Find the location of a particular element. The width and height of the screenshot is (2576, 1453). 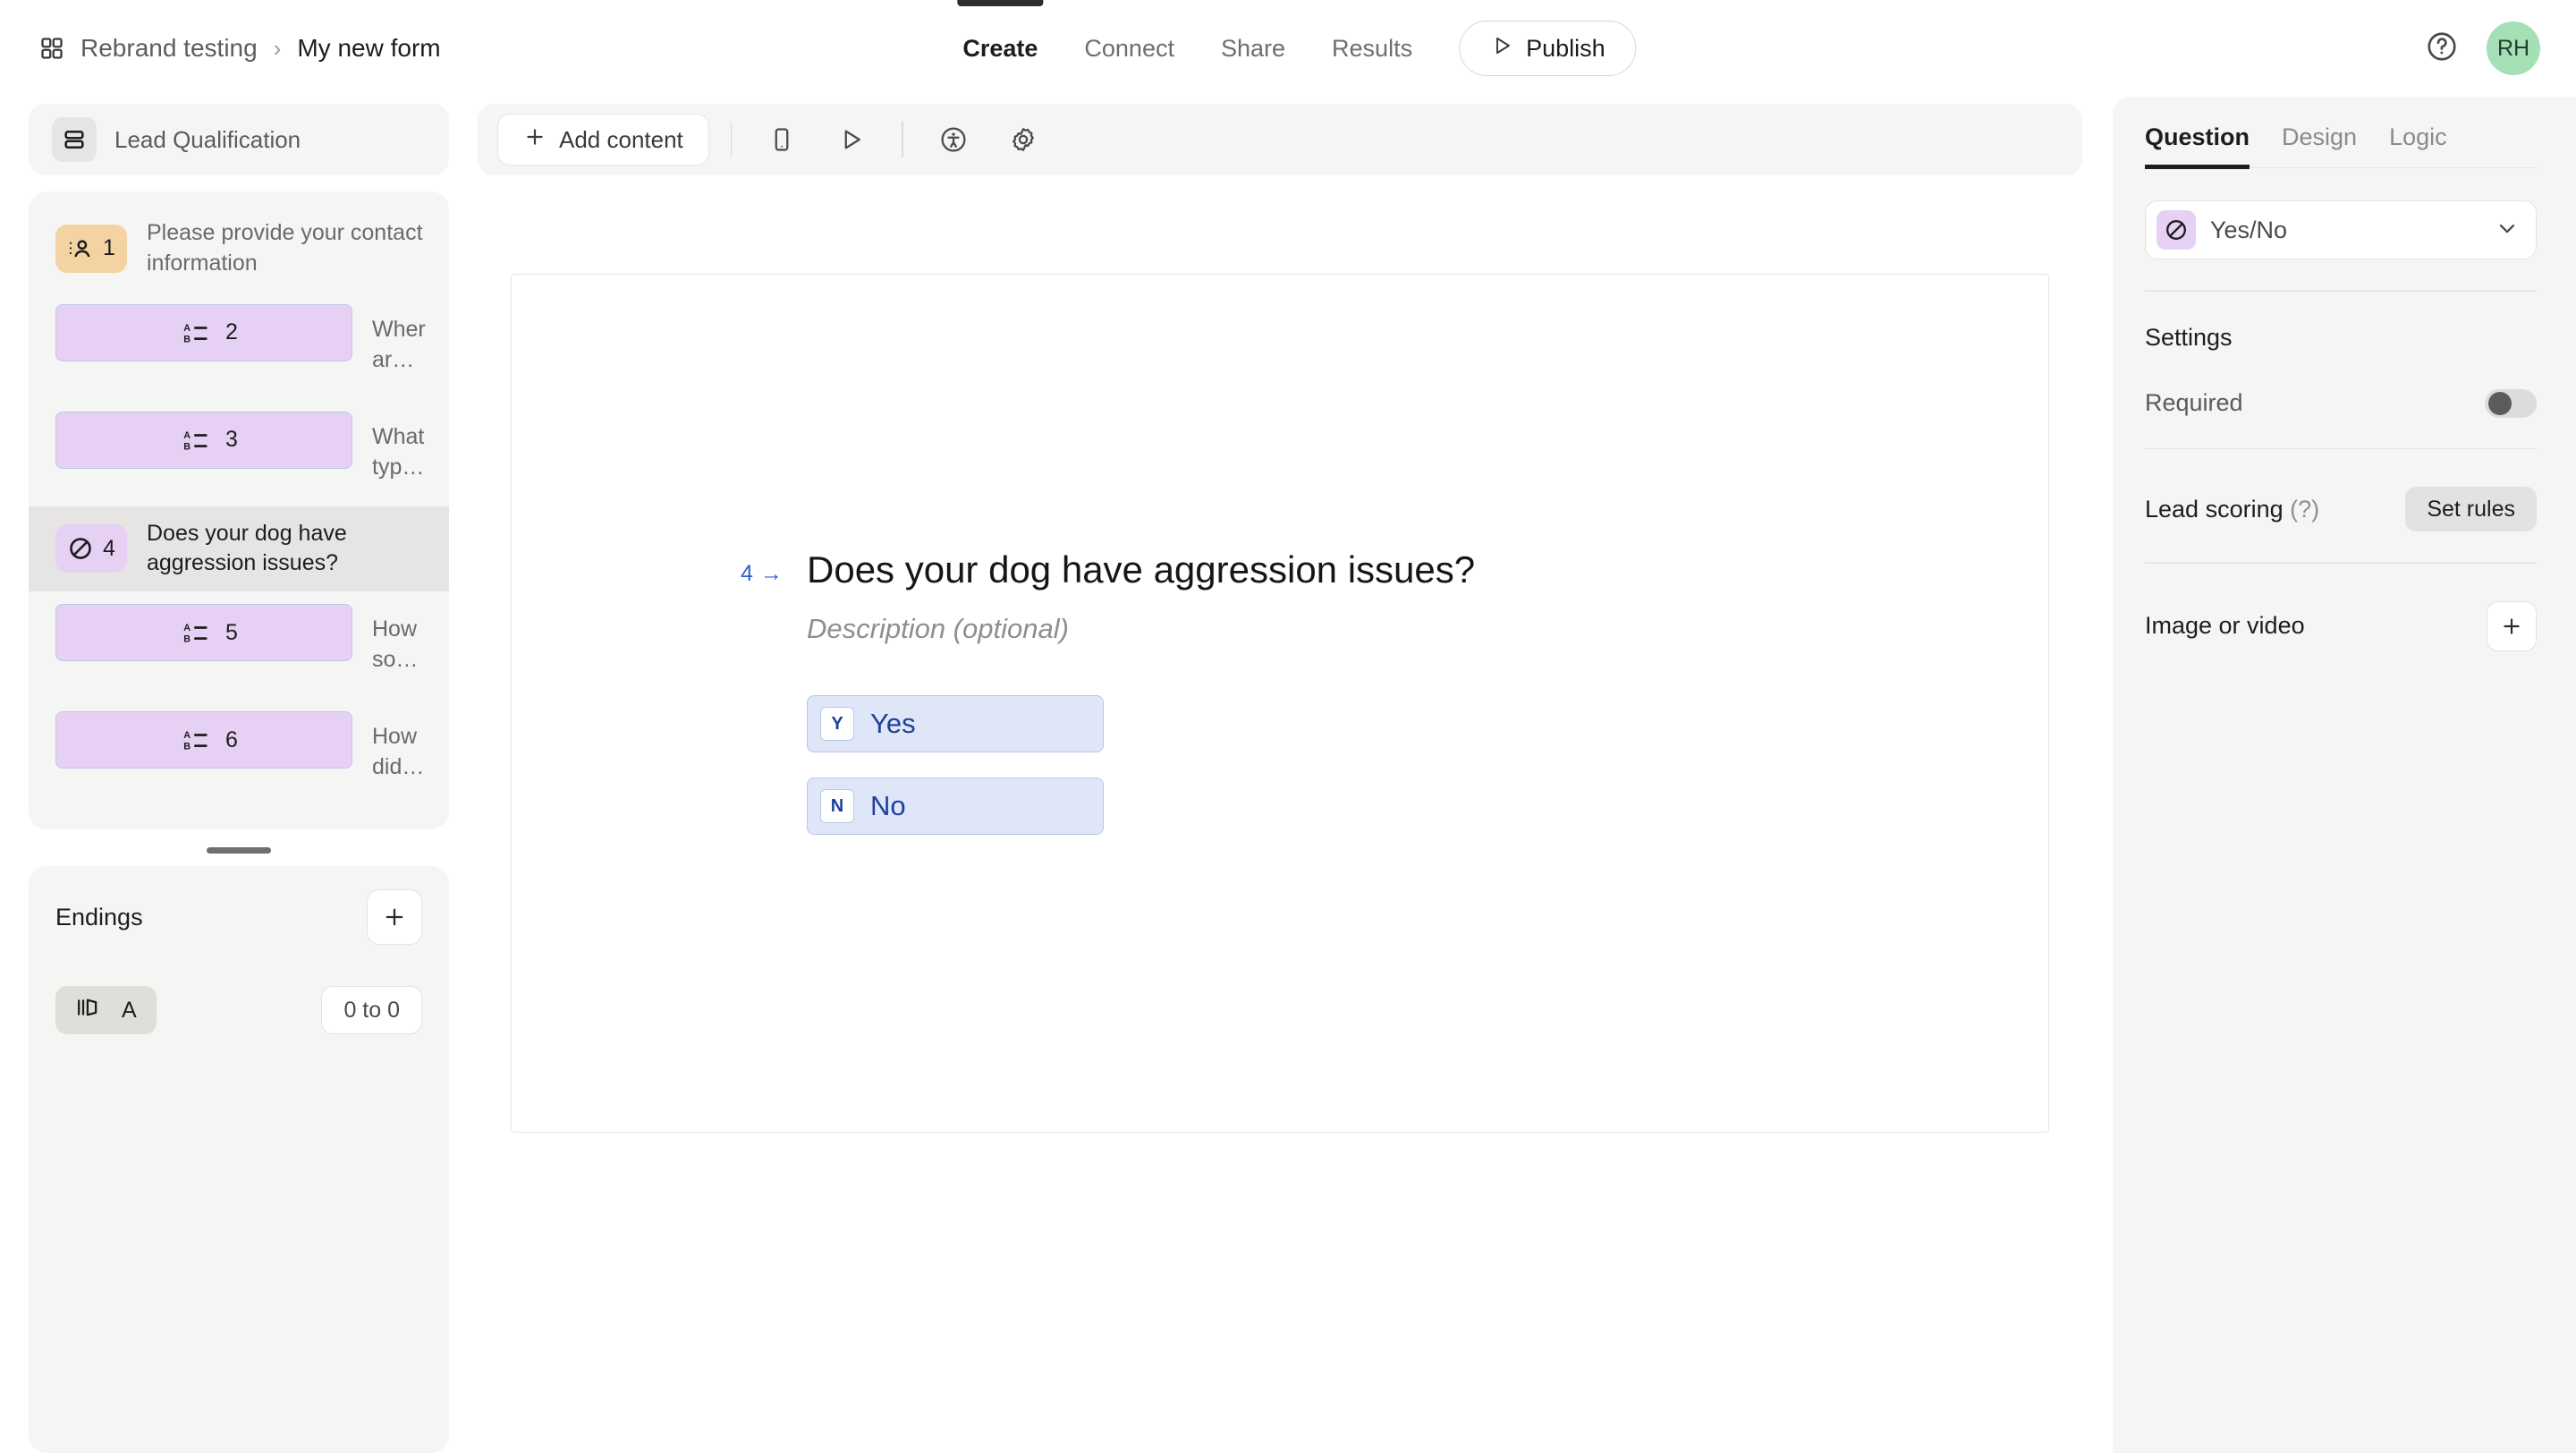

tab-results: Results is located at coordinates (1372, 48).